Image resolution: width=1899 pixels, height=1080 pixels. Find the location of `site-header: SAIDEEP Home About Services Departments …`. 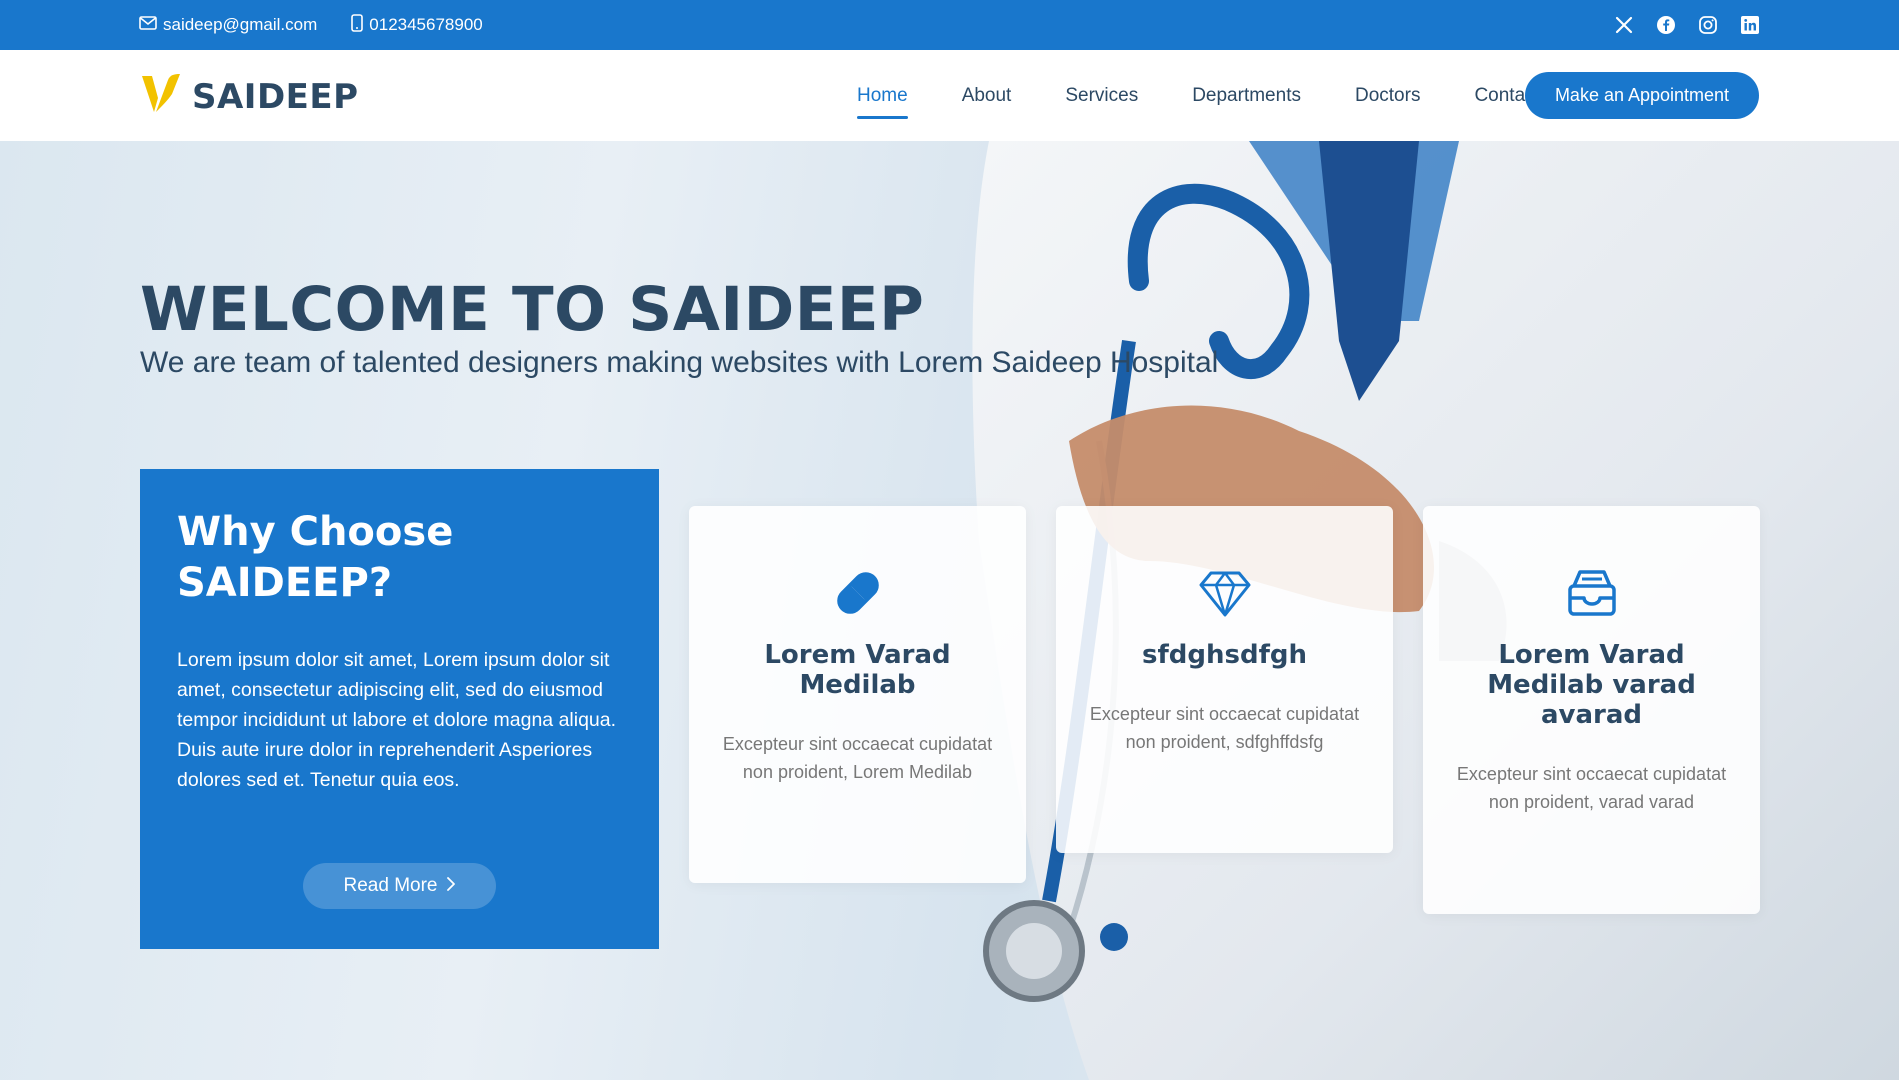

site-header: SAIDEEP Home About Services Departments … is located at coordinates (949, 95).